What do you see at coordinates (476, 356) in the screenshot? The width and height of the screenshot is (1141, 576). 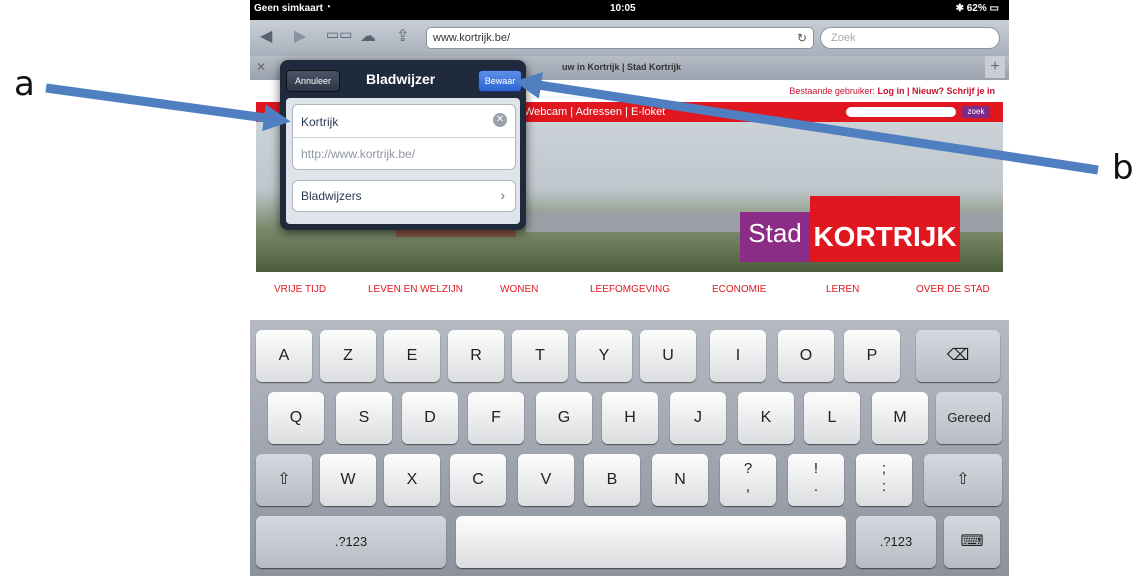 I see `key-r: R` at bounding box center [476, 356].